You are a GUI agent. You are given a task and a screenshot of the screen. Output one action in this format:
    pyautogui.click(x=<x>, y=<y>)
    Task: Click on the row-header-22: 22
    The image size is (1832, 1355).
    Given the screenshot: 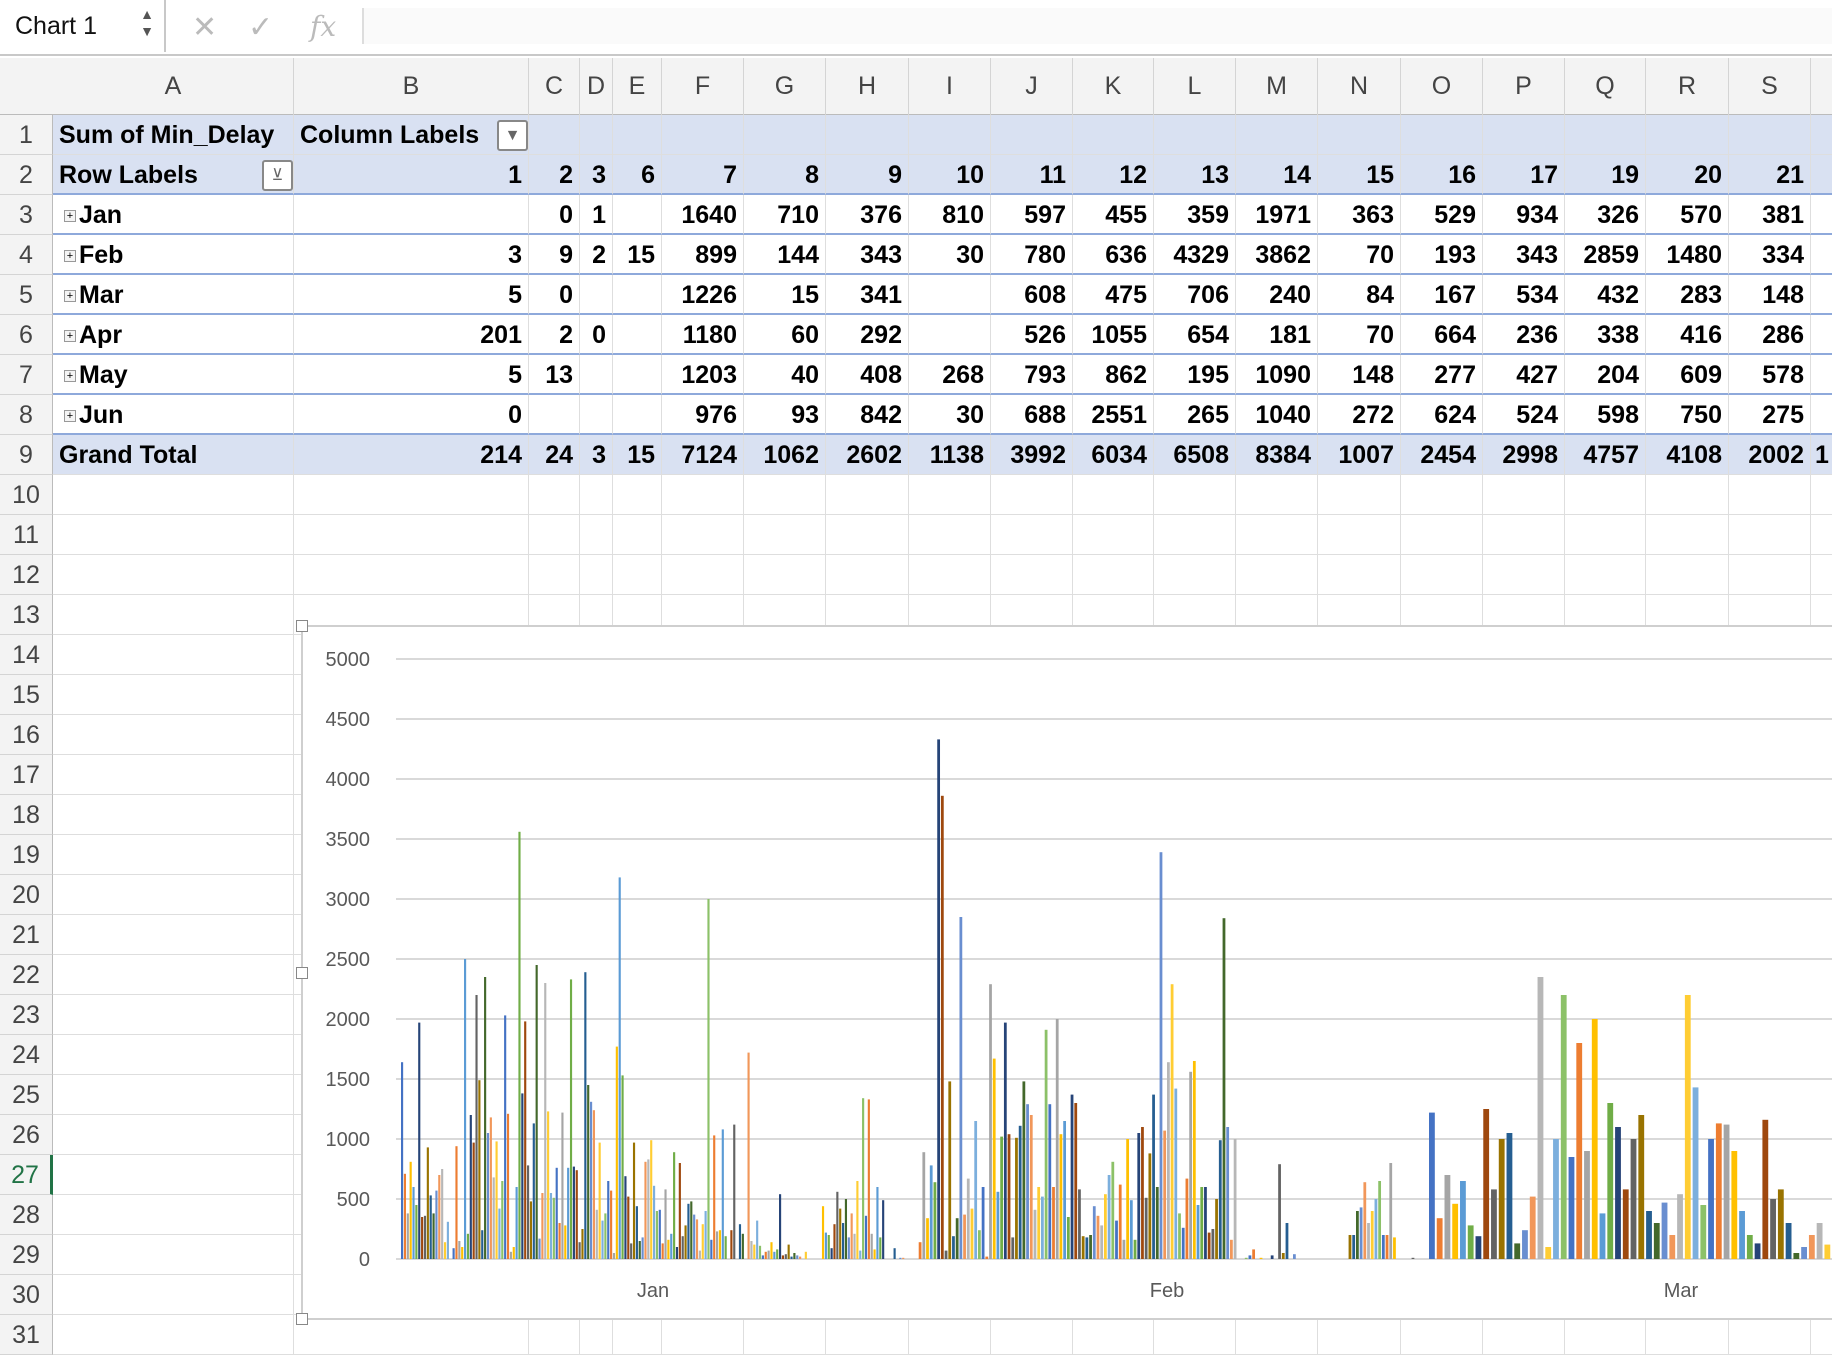 What is the action you would take?
    pyautogui.click(x=26, y=975)
    